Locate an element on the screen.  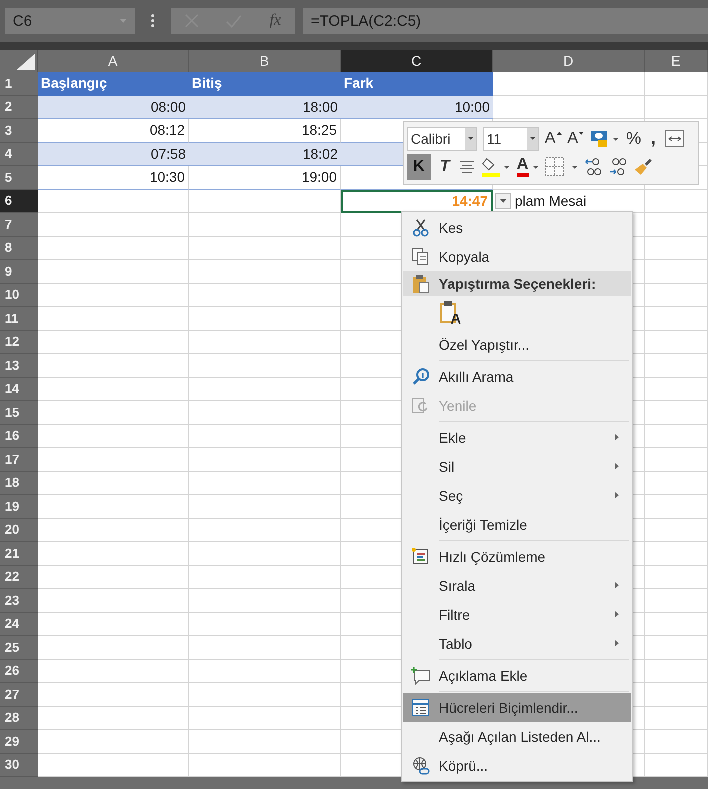
row-header: 4 is located at coordinates (19, 154).